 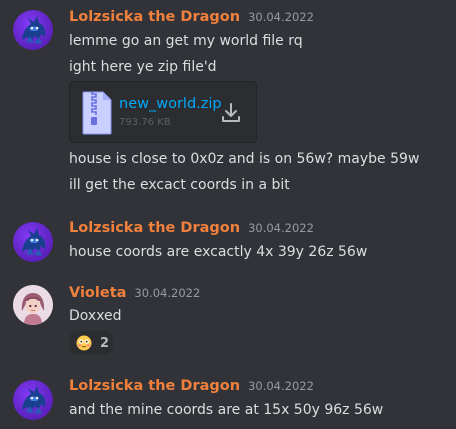 What do you see at coordinates (145, 122) in the screenshot?
I see `file-size: 793.76 KB` at bounding box center [145, 122].